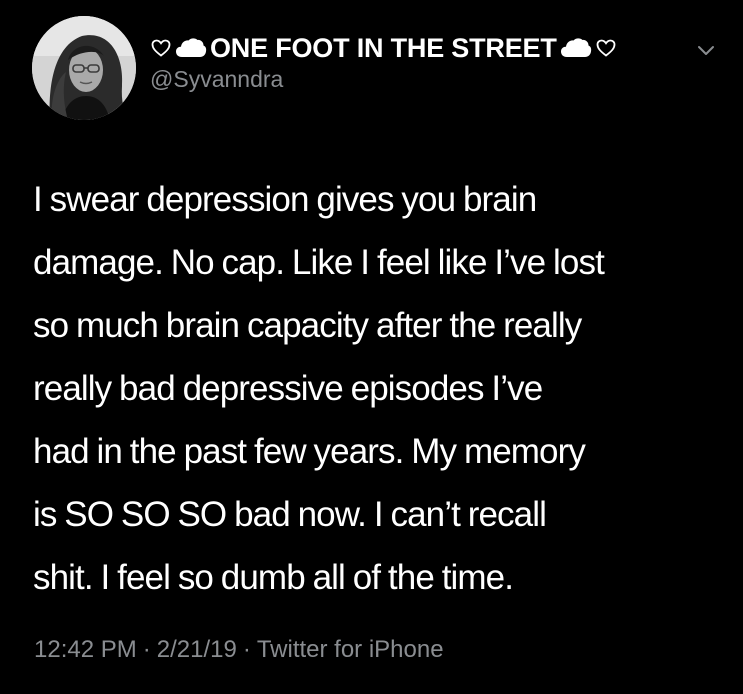  Describe the element at coordinates (285, 199) in the screenshot. I see `tweet-text-line: I swear depression gives you brain` at that location.